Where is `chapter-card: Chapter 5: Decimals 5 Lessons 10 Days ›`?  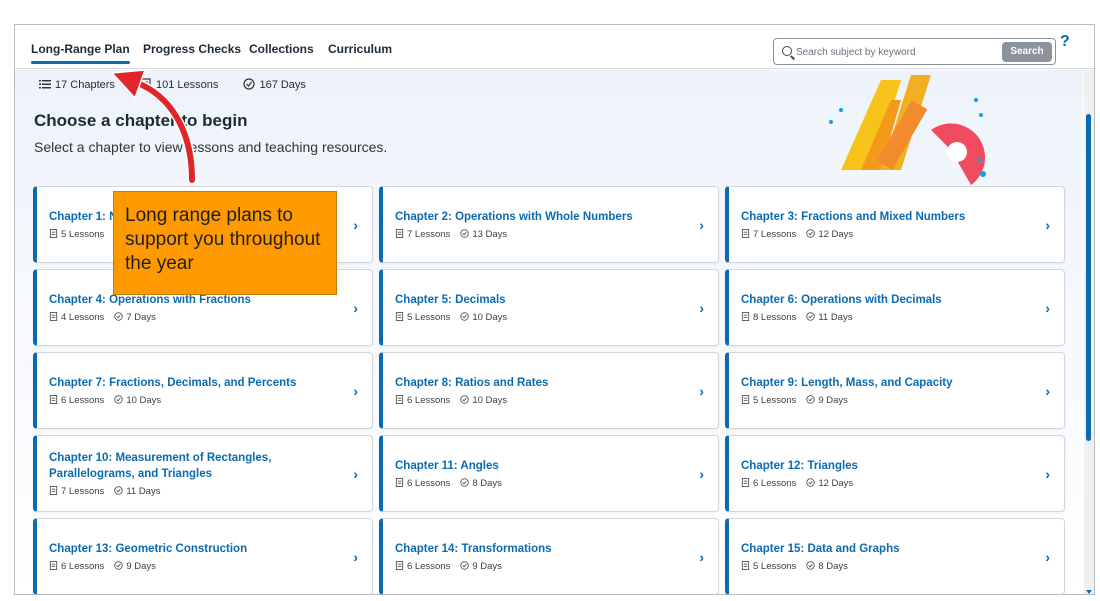 chapter-card: Chapter 5: Decimals 5 Lessons 10 Days › is located at coordinates (549, 307).